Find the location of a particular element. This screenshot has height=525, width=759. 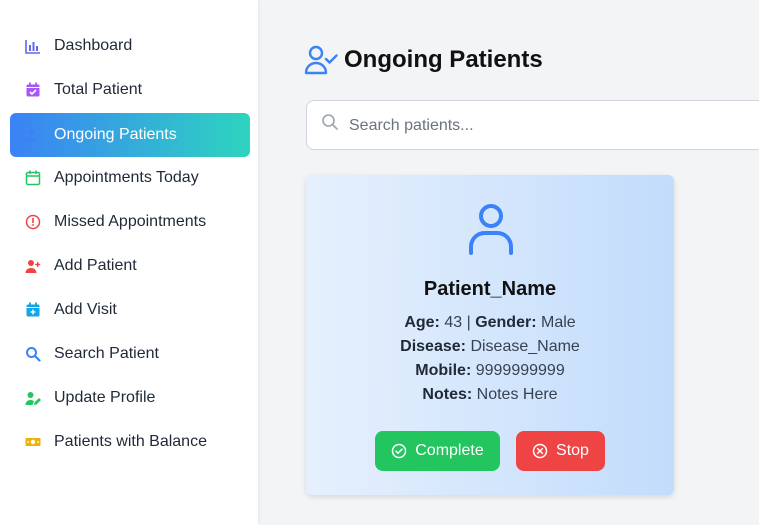

user-edit-icon is located at coordinates (33, 398).